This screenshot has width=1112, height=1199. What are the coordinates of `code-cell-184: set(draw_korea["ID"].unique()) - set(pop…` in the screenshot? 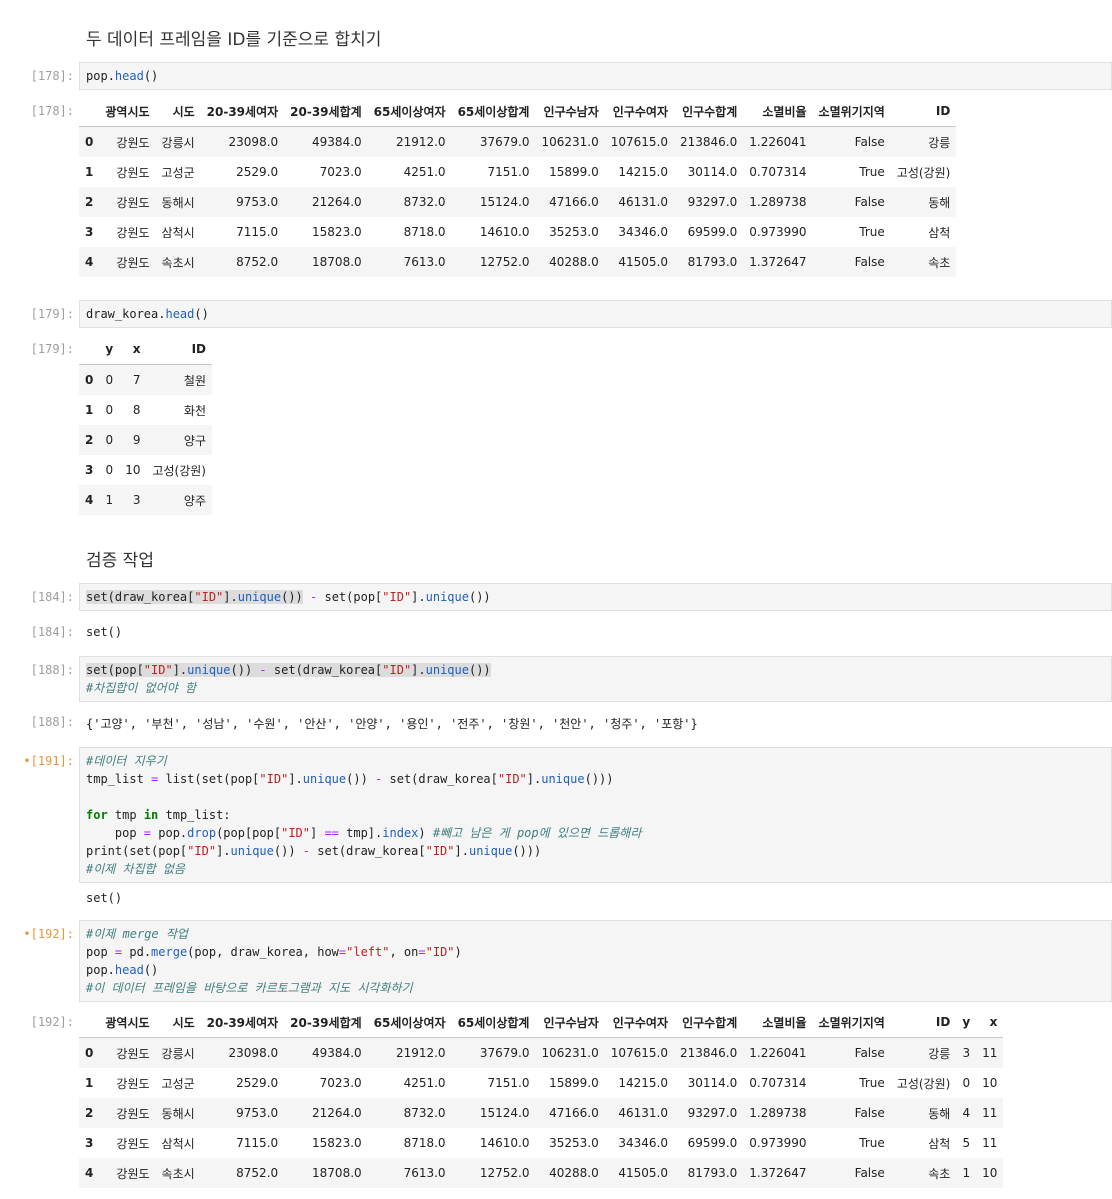 It's located at (595, 597).